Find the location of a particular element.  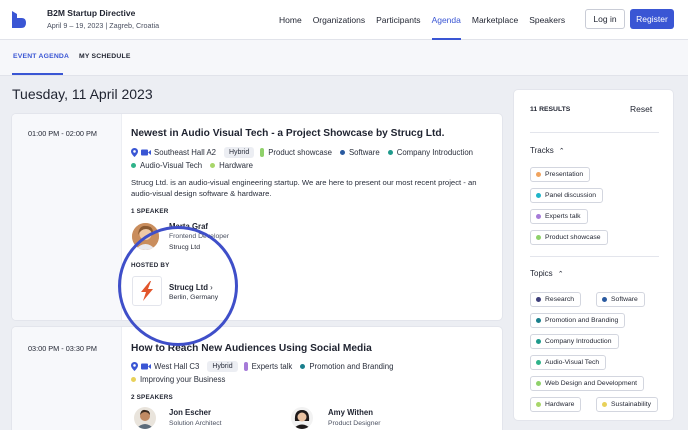

nav-participants: Participants is located at coordinates (398, 20).